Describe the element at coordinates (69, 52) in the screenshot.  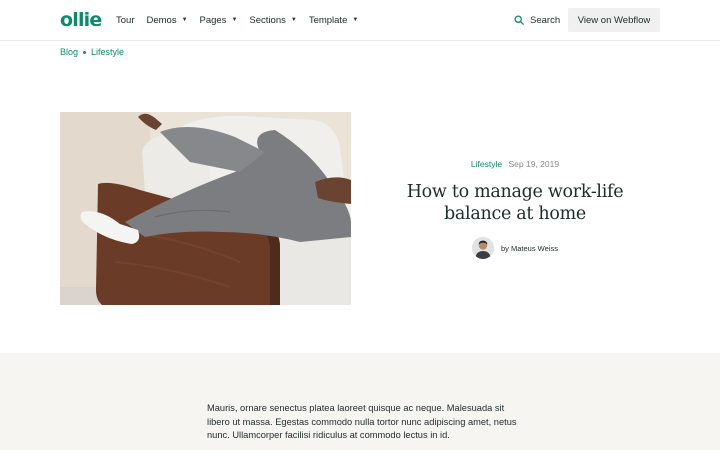
I see `breadcrumb-blog: Blog` at that location.